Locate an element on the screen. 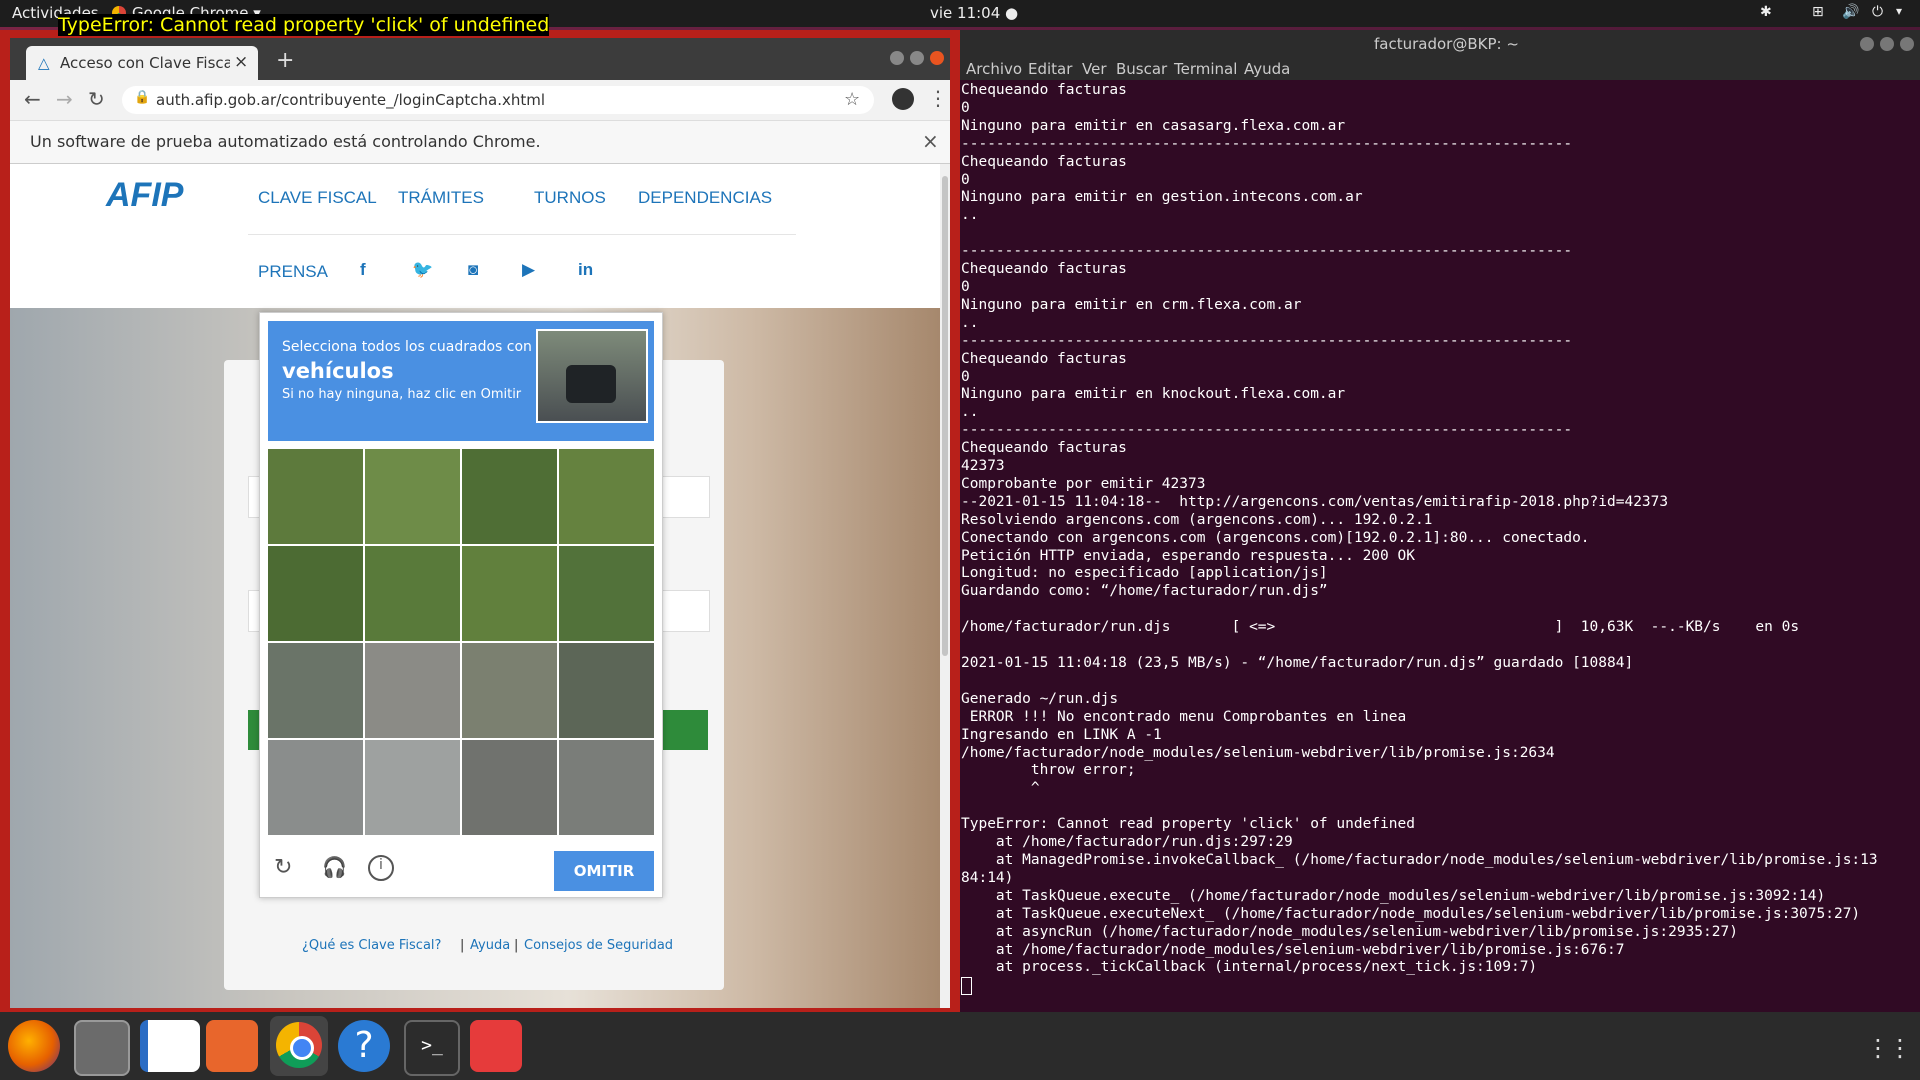 This screenshot has height=1080, width=1920. menu-terminal: Terminal is located at coordinates (1205, 69).